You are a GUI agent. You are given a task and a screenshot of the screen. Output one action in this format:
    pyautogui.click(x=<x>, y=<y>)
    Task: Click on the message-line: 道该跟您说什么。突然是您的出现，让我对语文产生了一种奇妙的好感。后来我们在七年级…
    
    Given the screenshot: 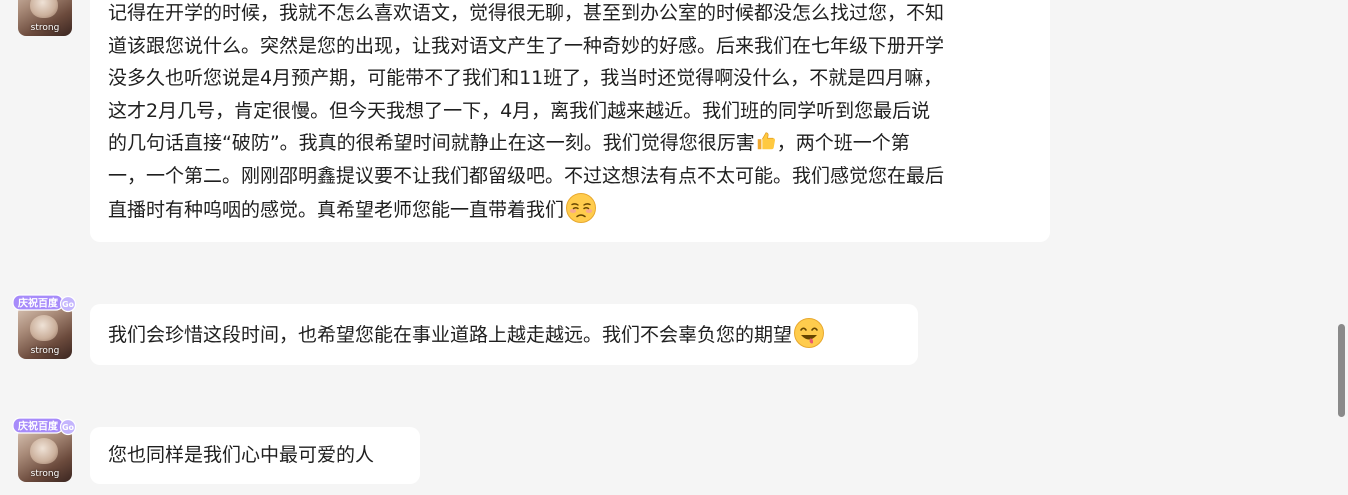 What is the action you would take?
    pyautogui.click(x=526, y=45)
    